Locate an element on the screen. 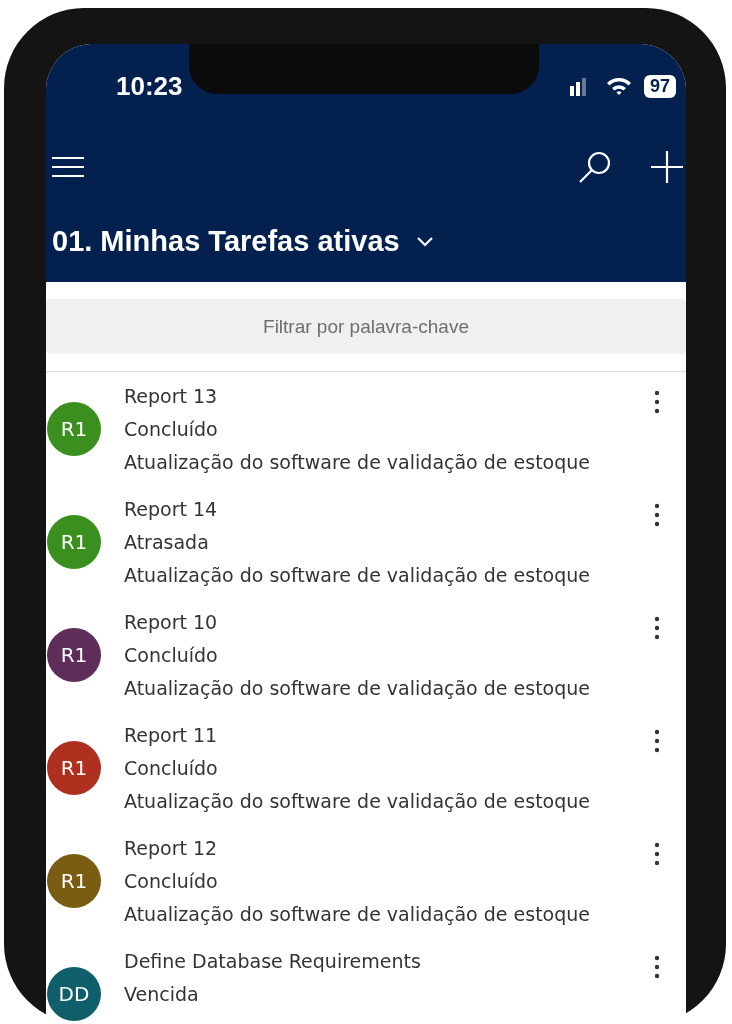 The height and width of the screenshot is (1024, 732). task-title: Report 14 is located at coordinates (171, 509).